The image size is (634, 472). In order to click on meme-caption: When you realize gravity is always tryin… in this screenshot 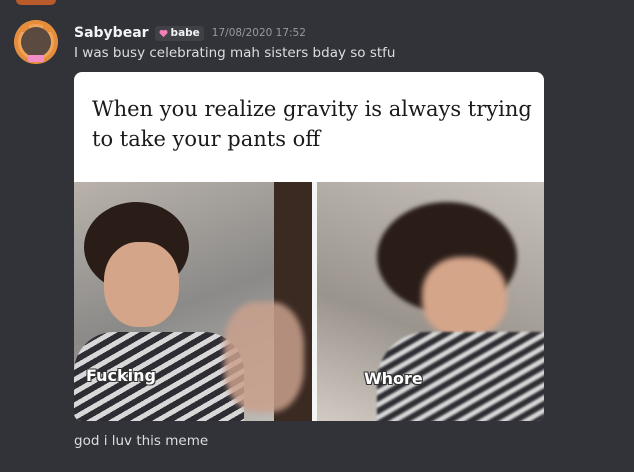, I will do `click(312, 124)`.